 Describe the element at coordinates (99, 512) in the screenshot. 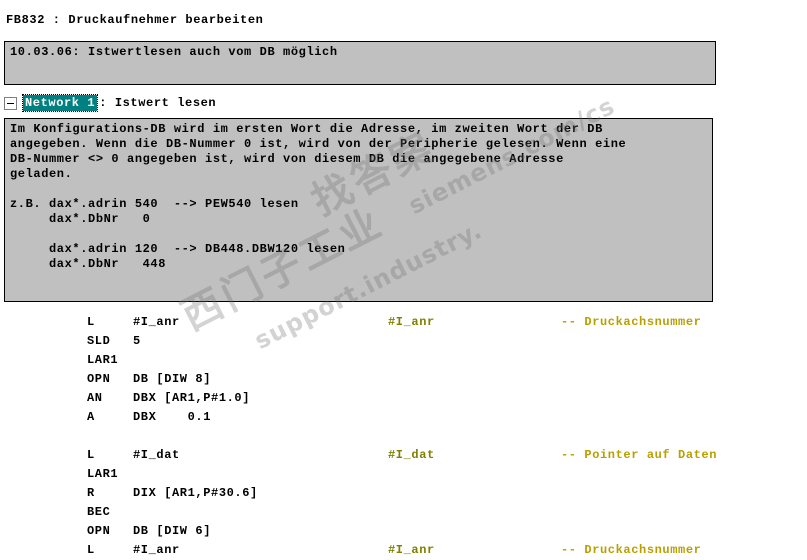

I see `code-operation: BEC` at that location.